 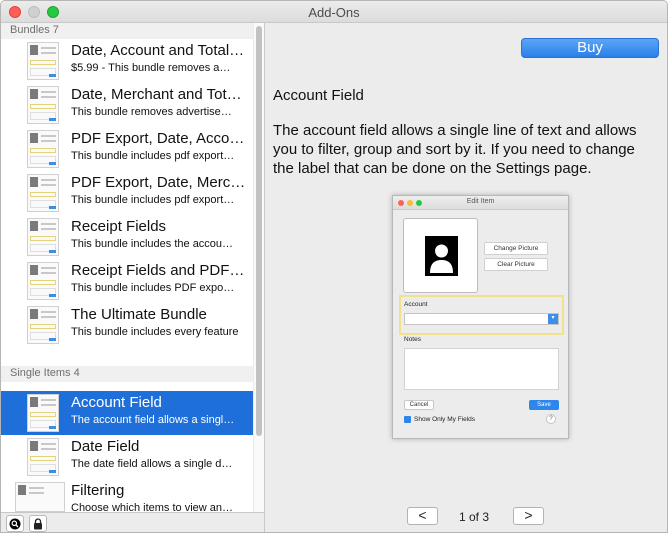 I want to click on page-indicator: 1 of 3, so click(x=474, y=517).